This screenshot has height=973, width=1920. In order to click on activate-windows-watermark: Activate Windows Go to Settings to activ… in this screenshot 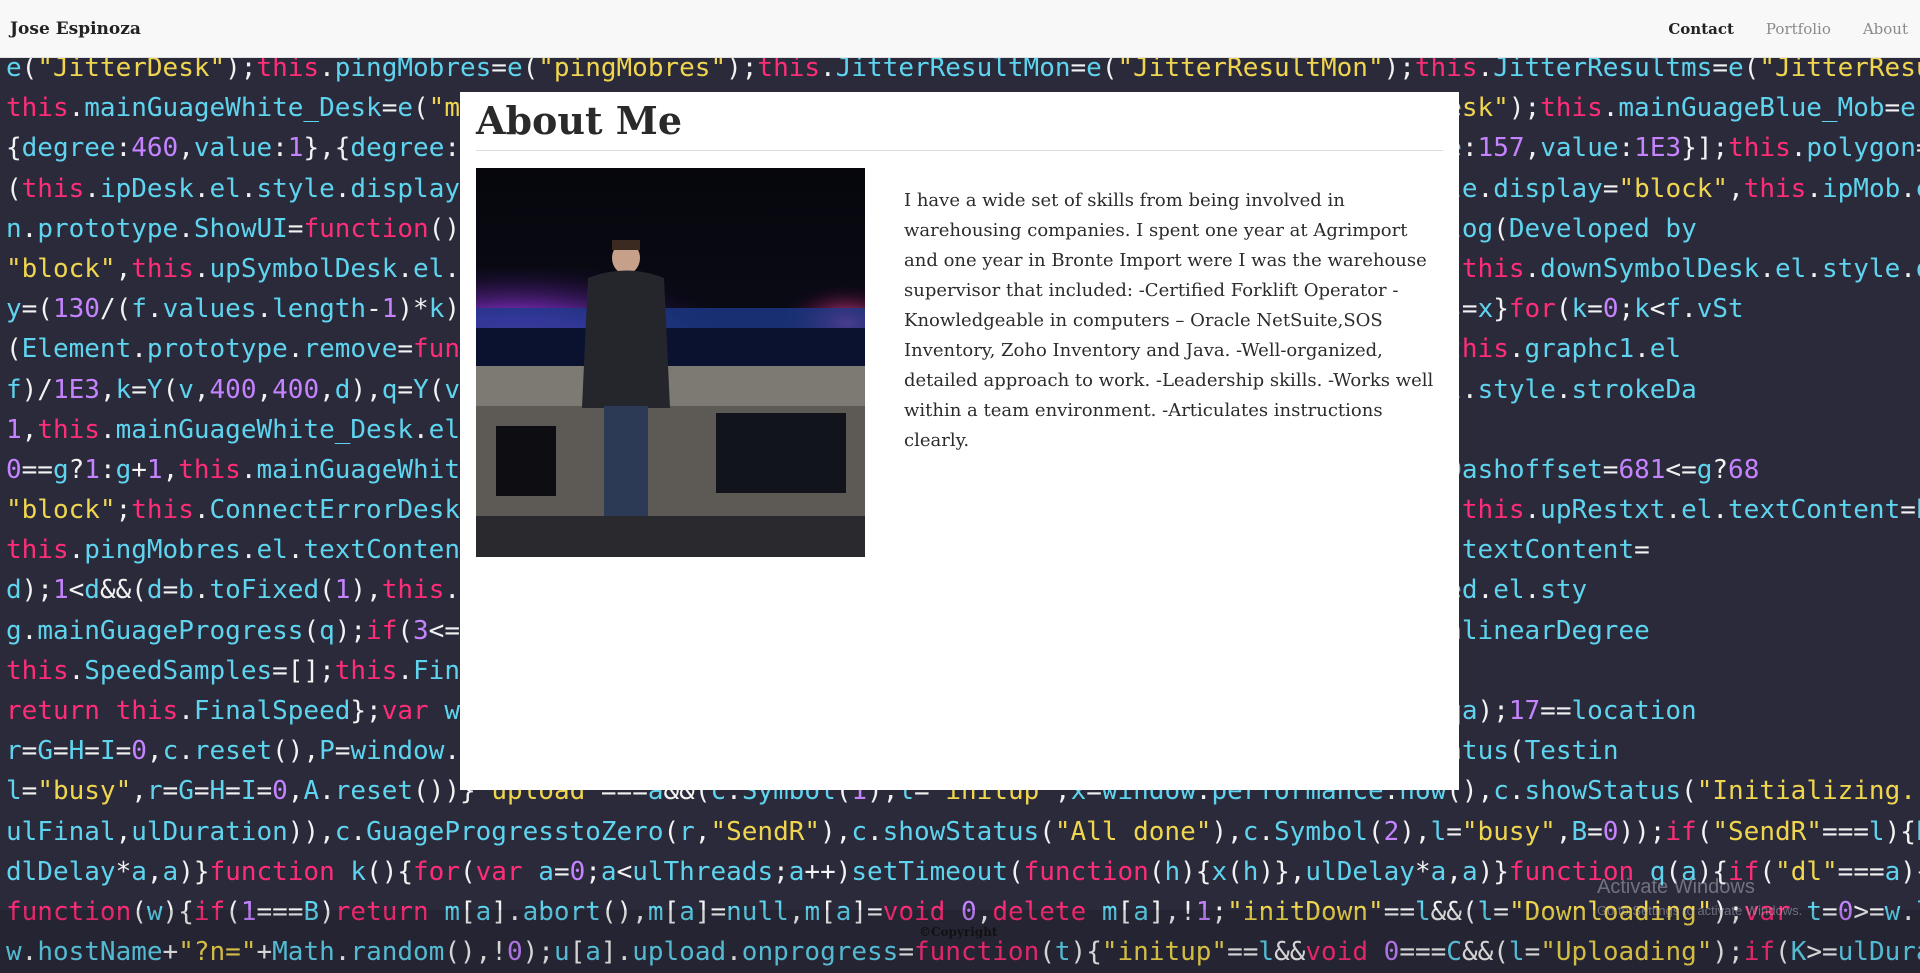, I will do `click(1699, 897)`.